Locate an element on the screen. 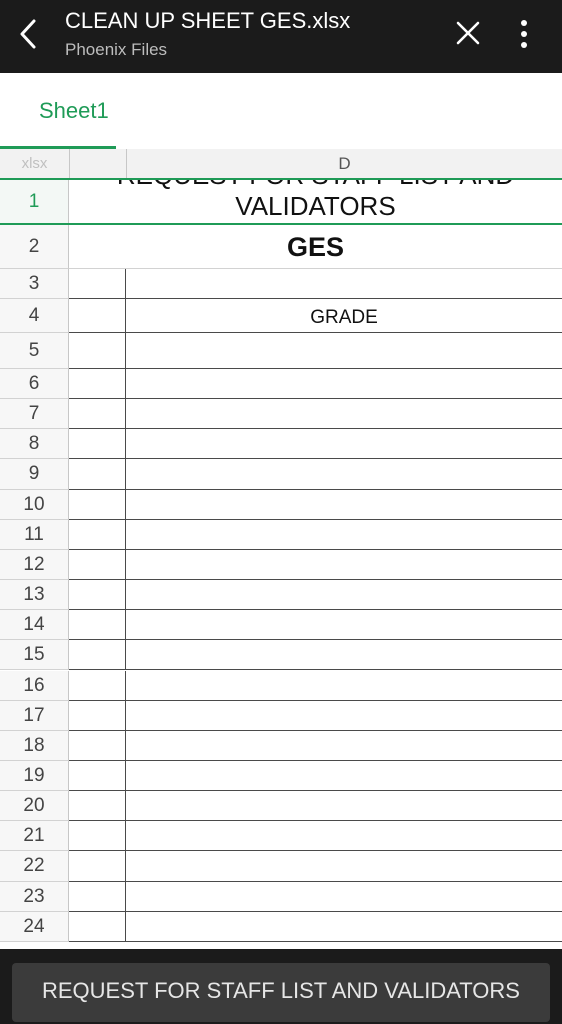 The image size is (562, 1024). file-source: Phoenix Files is located at coordinates (116, 49).